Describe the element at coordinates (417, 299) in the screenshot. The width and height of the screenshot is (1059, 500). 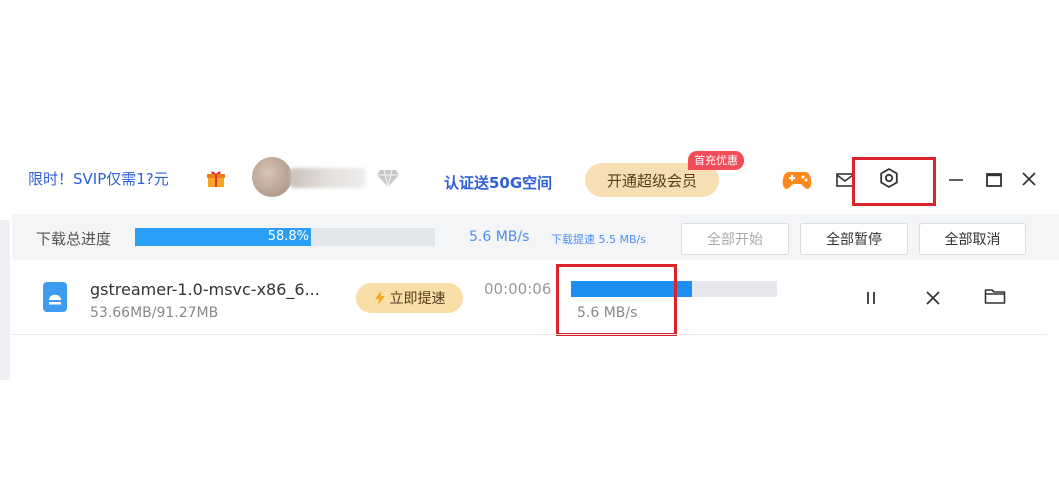
I see `speed-up-now-label: 立即提速` at that location.